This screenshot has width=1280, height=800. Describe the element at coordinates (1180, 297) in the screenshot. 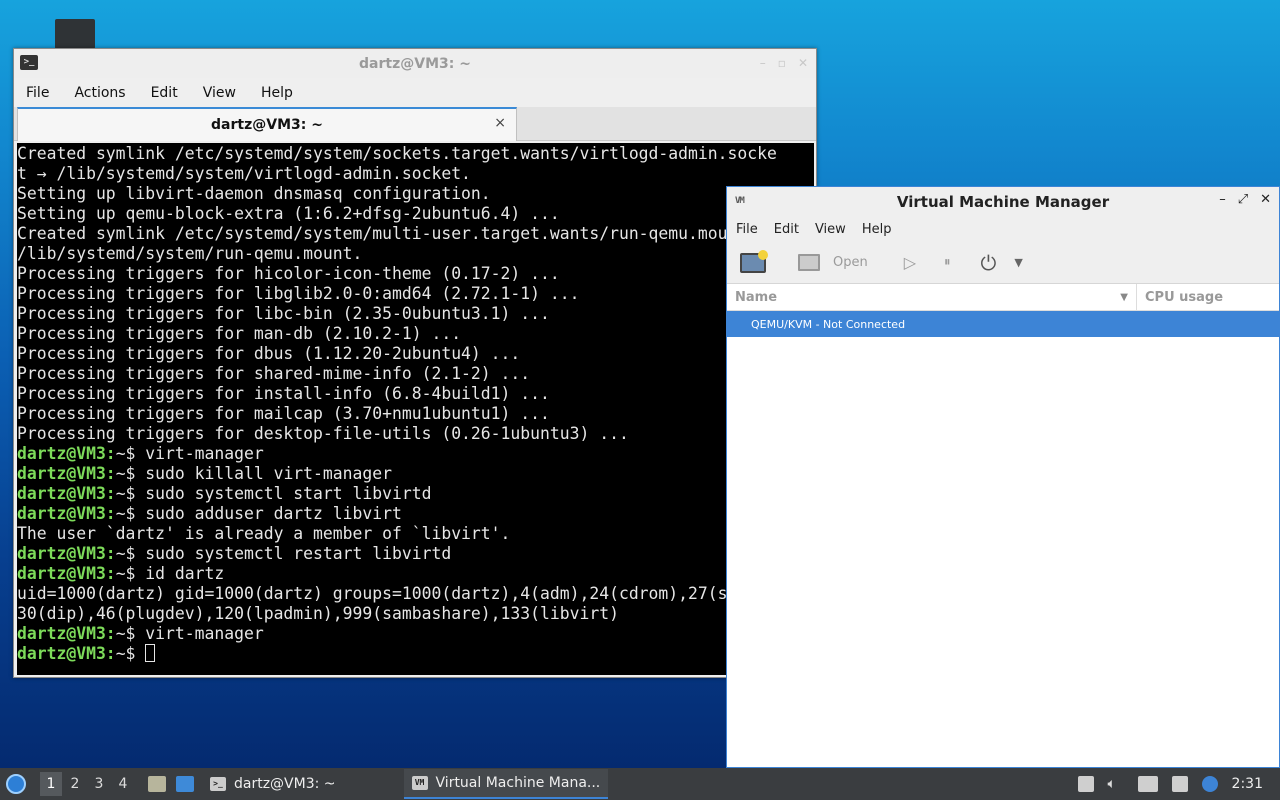

I see `column-cpu: CPU usage` at that location.